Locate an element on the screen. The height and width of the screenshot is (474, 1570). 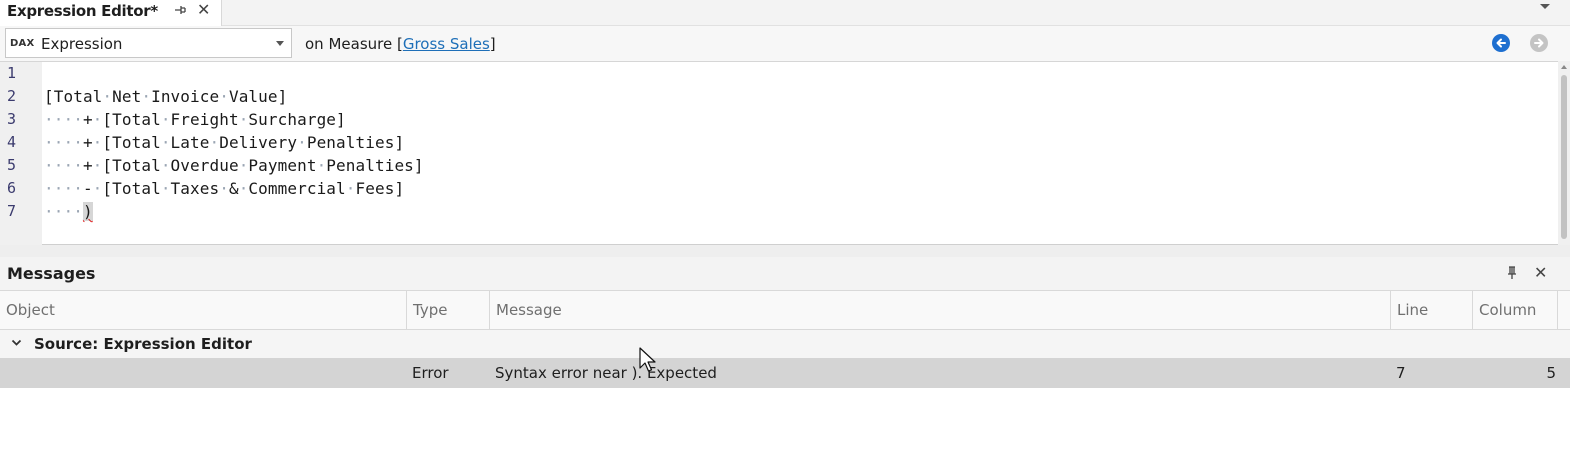
arrow-right-icon is located at coordinates (1539, 43).